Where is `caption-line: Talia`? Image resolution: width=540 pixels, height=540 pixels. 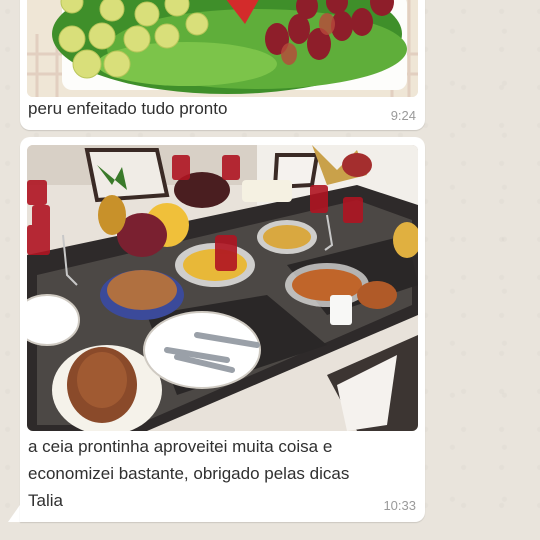 caption-line: Talia is located at coordinates (45, 500).